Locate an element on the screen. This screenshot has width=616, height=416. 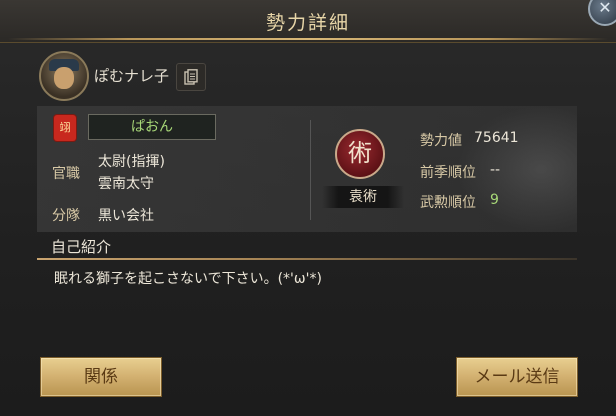
intro-underline is located at coordinates (307, 259).